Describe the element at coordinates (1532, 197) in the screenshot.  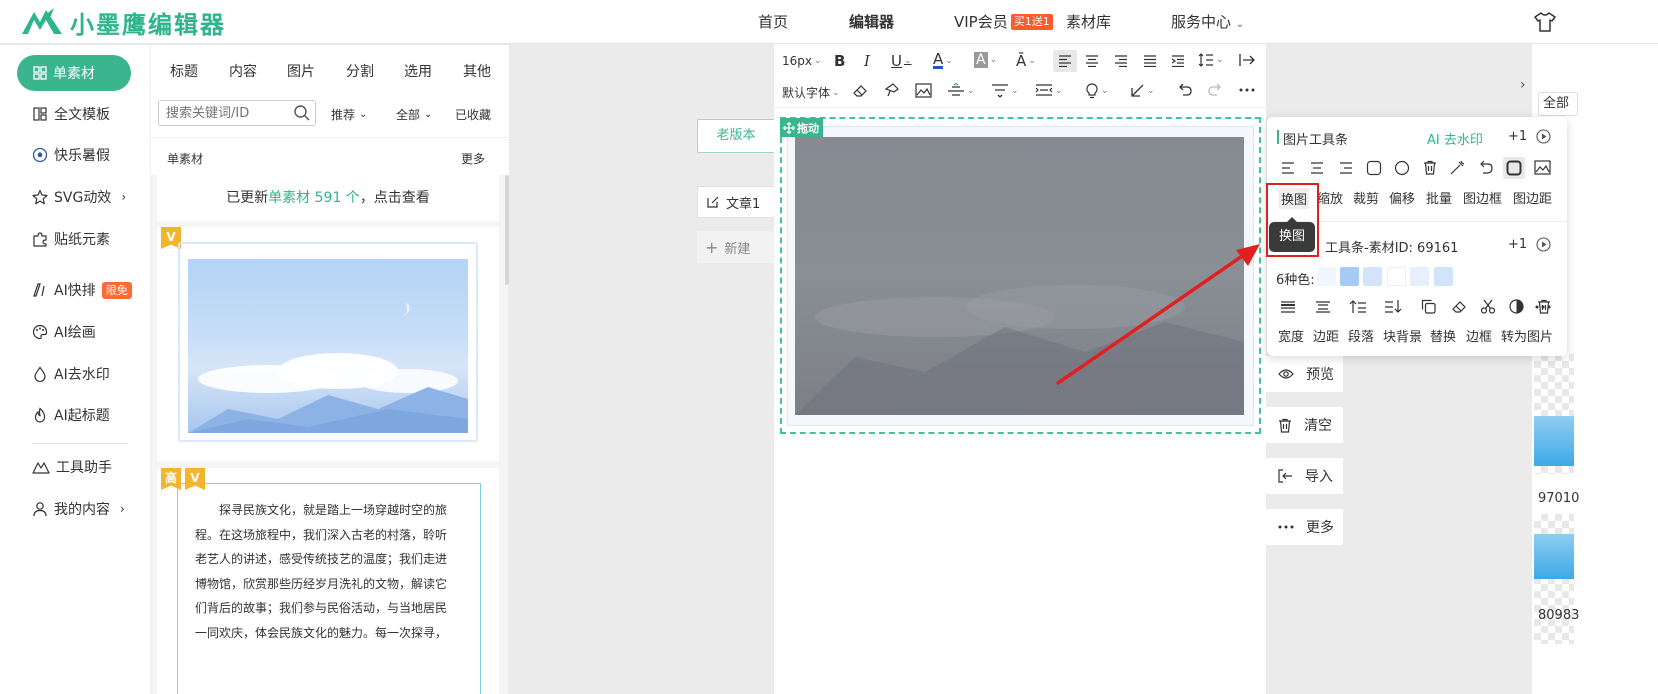
I see `image-padding-button: 图边距` at that location.